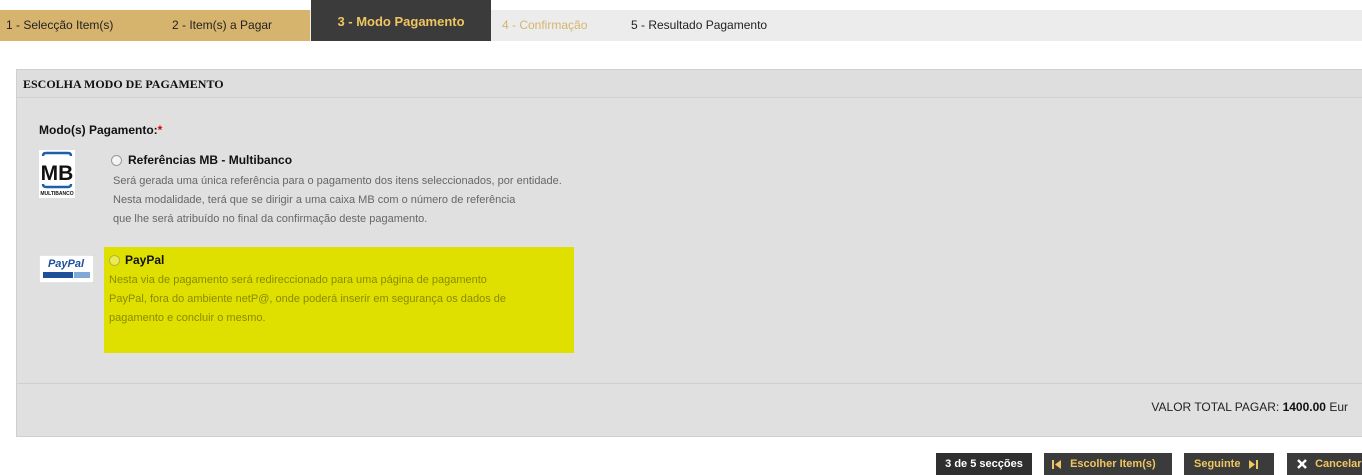 The image size is (1362, 475). What do you see at coordinates (1253, 464) in the screenshot?
I see `skip-forward-icon` at bounding box center [1253, 464].